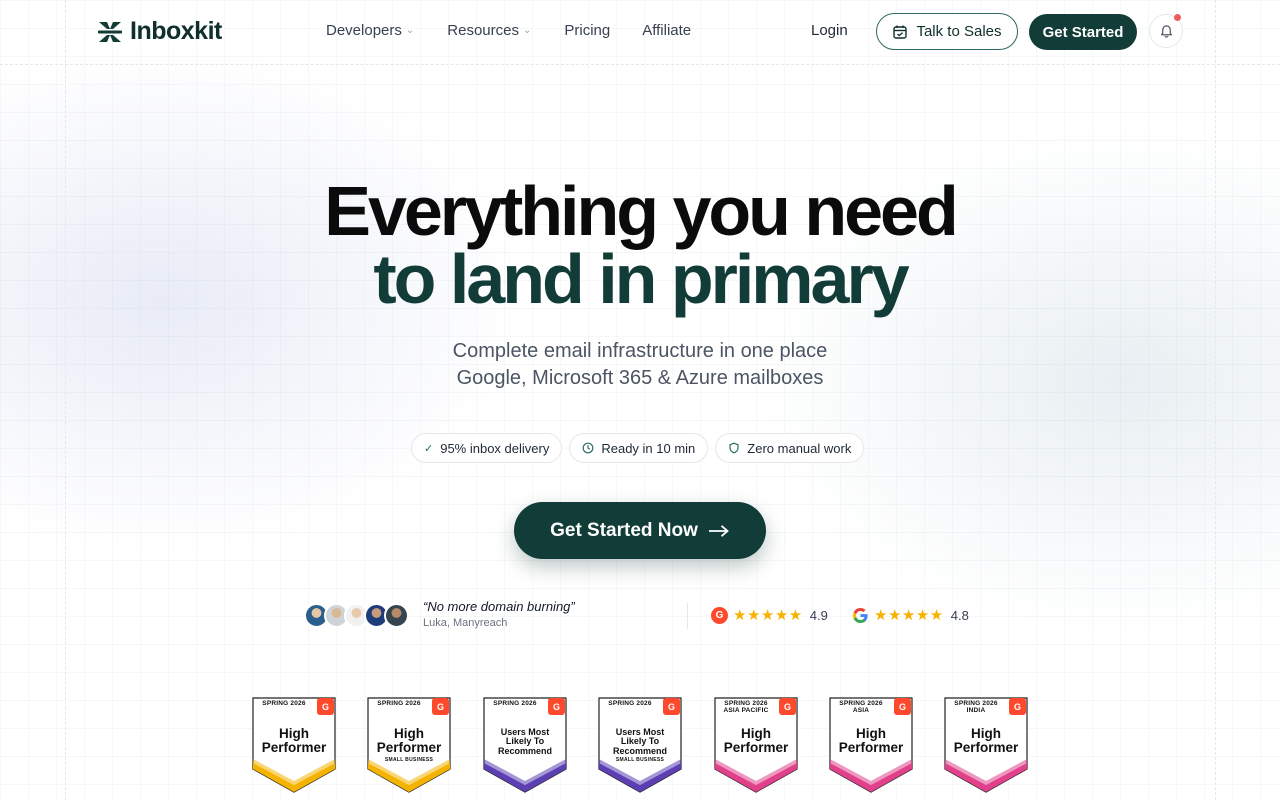  I want to click on header-divider, so click(640, 64).